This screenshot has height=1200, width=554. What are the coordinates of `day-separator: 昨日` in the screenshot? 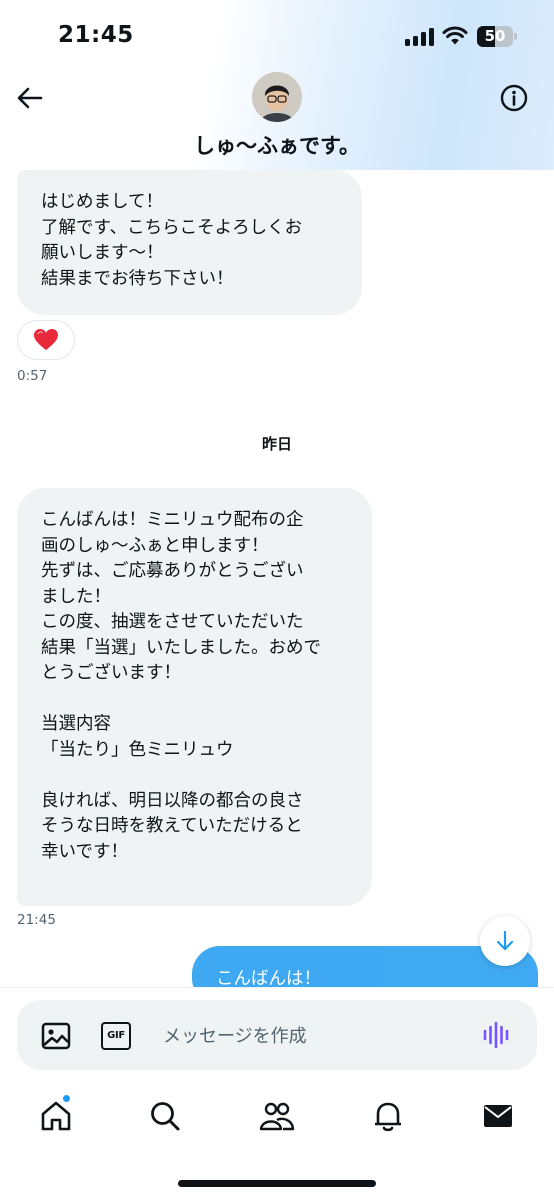 It's located at (276, 444).